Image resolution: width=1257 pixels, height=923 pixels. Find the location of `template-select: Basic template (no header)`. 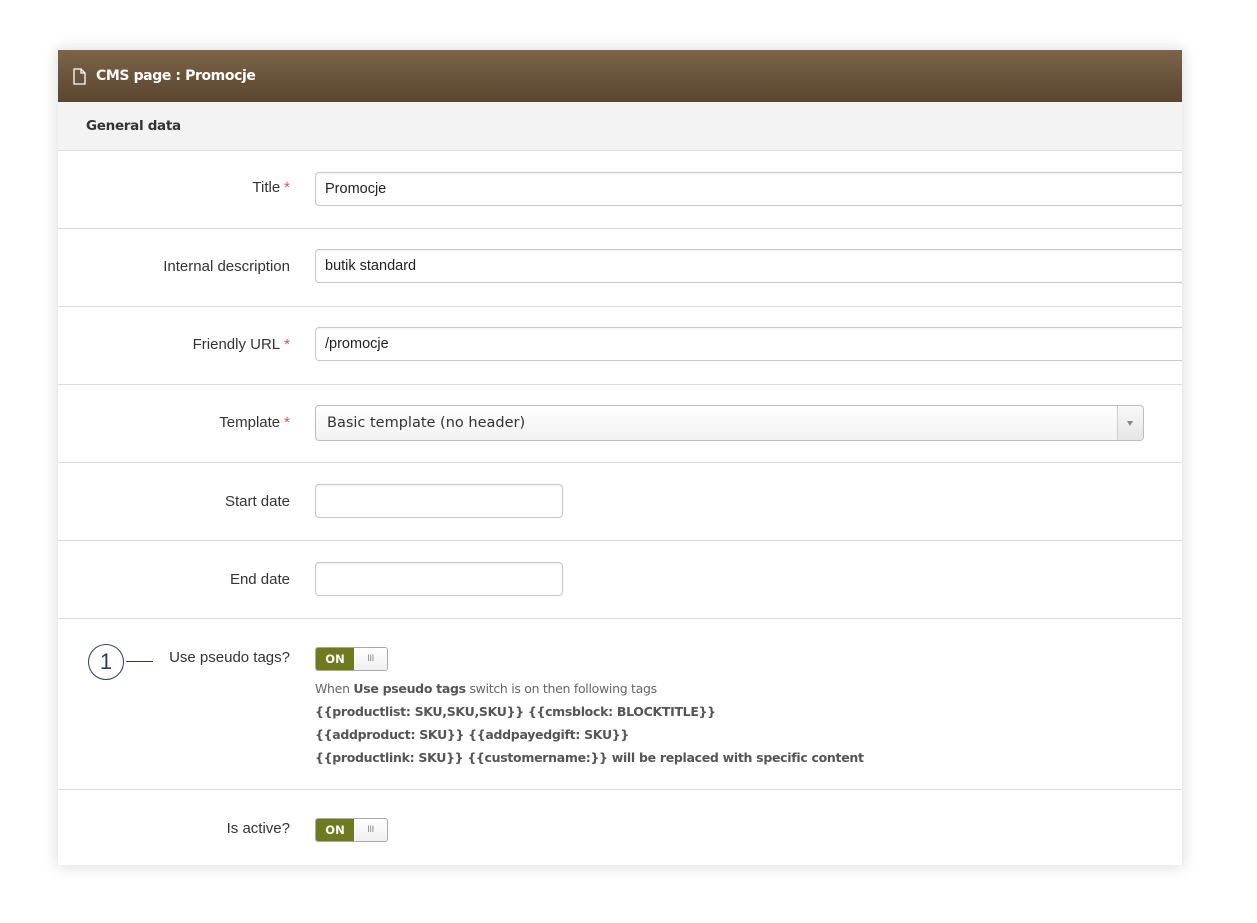

template-select: Basic template (no header) is located at coordinates (729, 423).